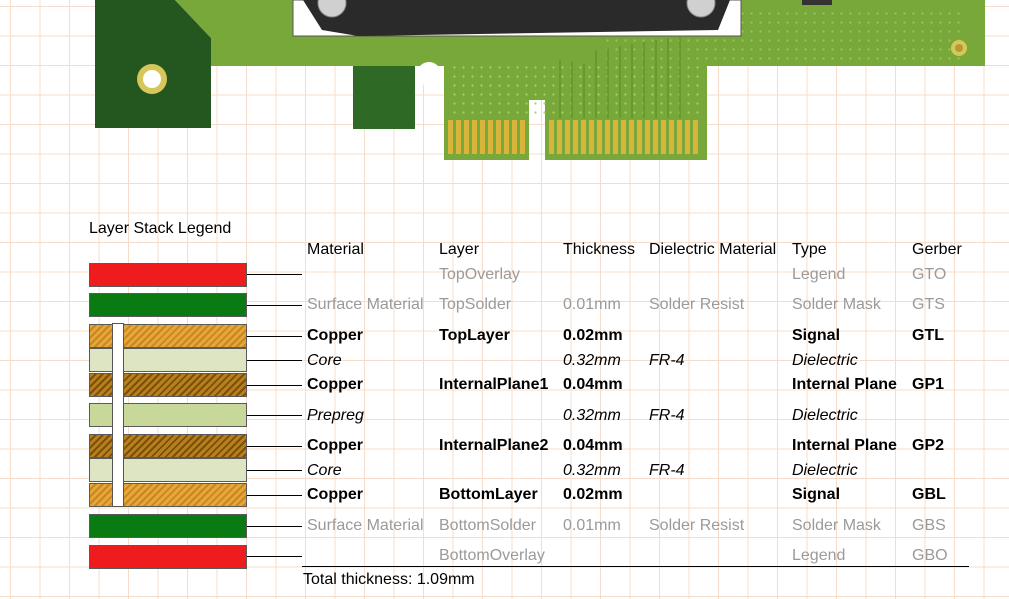 This screenshot has height=599, width=1009. I want to click on cell-gerber: GTS, so click(928, 304).